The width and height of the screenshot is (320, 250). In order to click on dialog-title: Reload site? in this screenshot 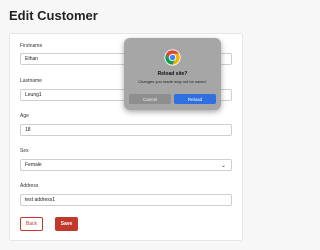, I will do `click(172, 74)`.